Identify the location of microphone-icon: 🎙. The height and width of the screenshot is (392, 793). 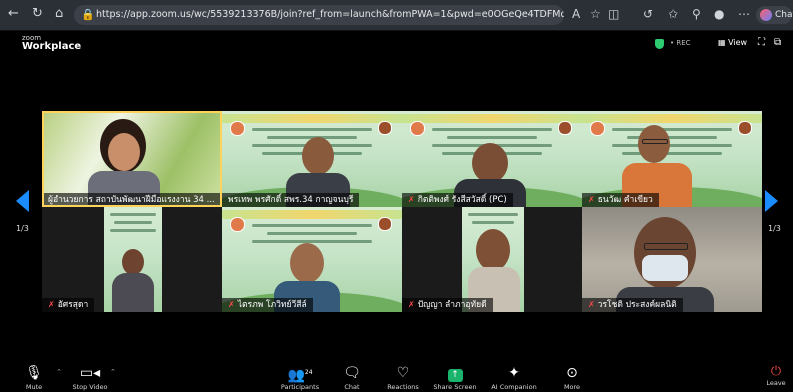
(34, 373).